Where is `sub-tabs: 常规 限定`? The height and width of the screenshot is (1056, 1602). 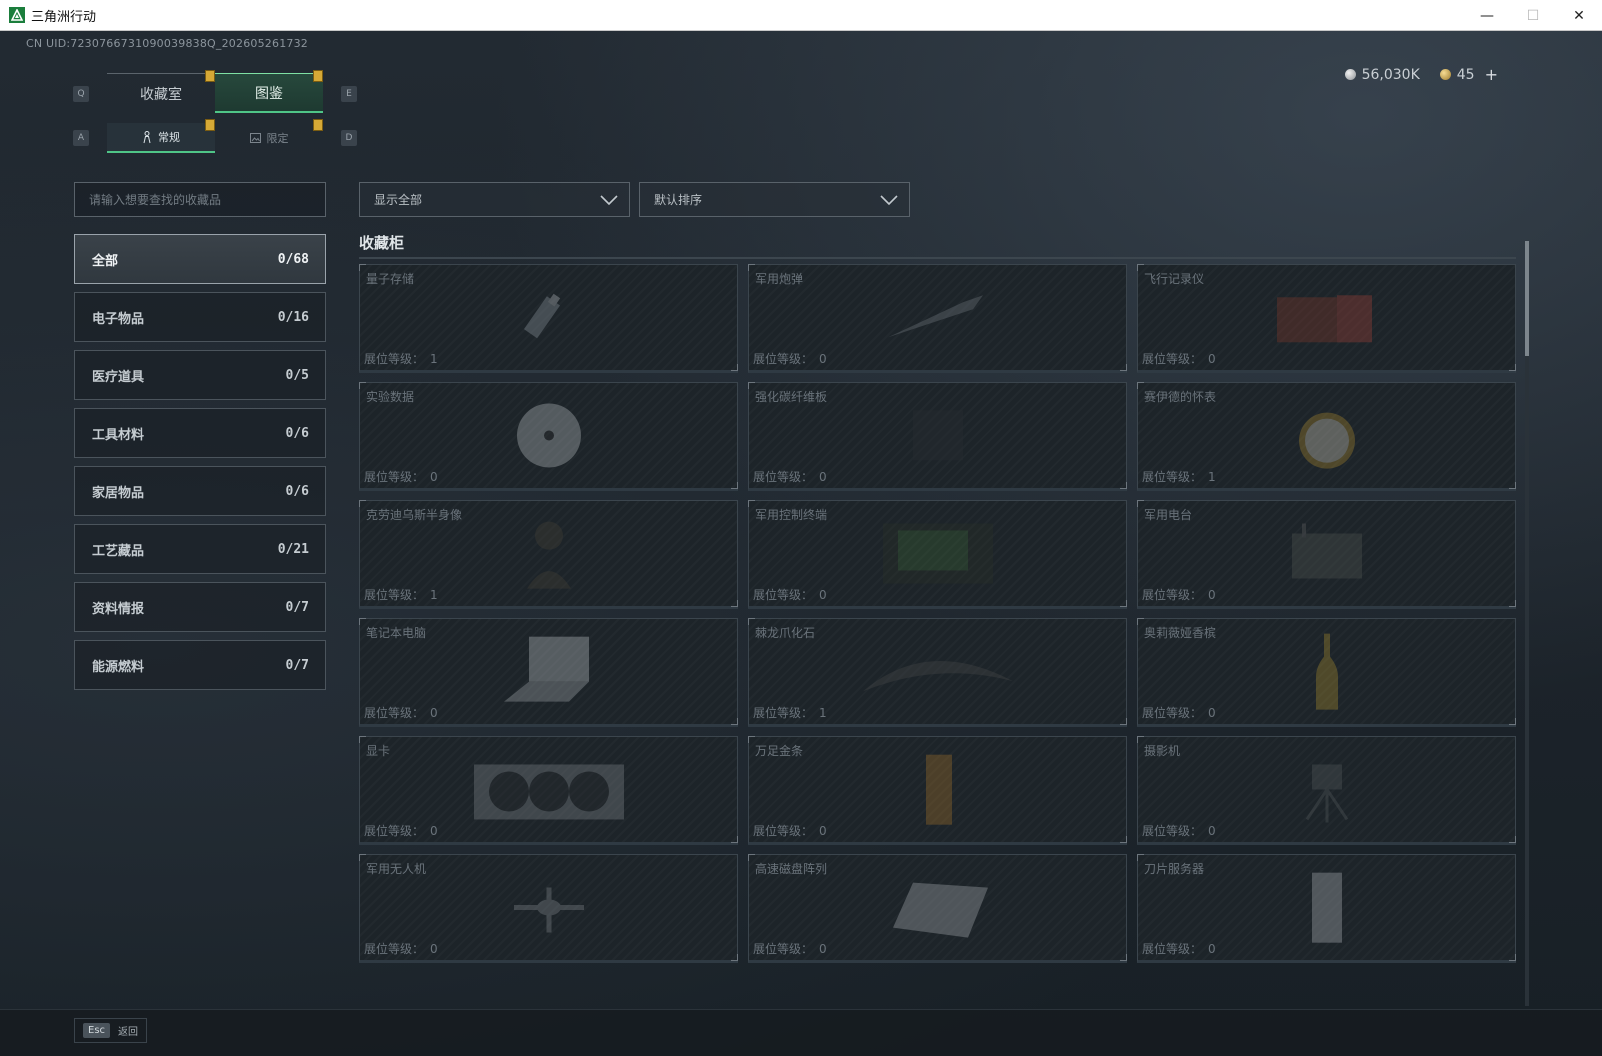
sub-tabs: 常规 限定 is located at coordinates (215, 136).